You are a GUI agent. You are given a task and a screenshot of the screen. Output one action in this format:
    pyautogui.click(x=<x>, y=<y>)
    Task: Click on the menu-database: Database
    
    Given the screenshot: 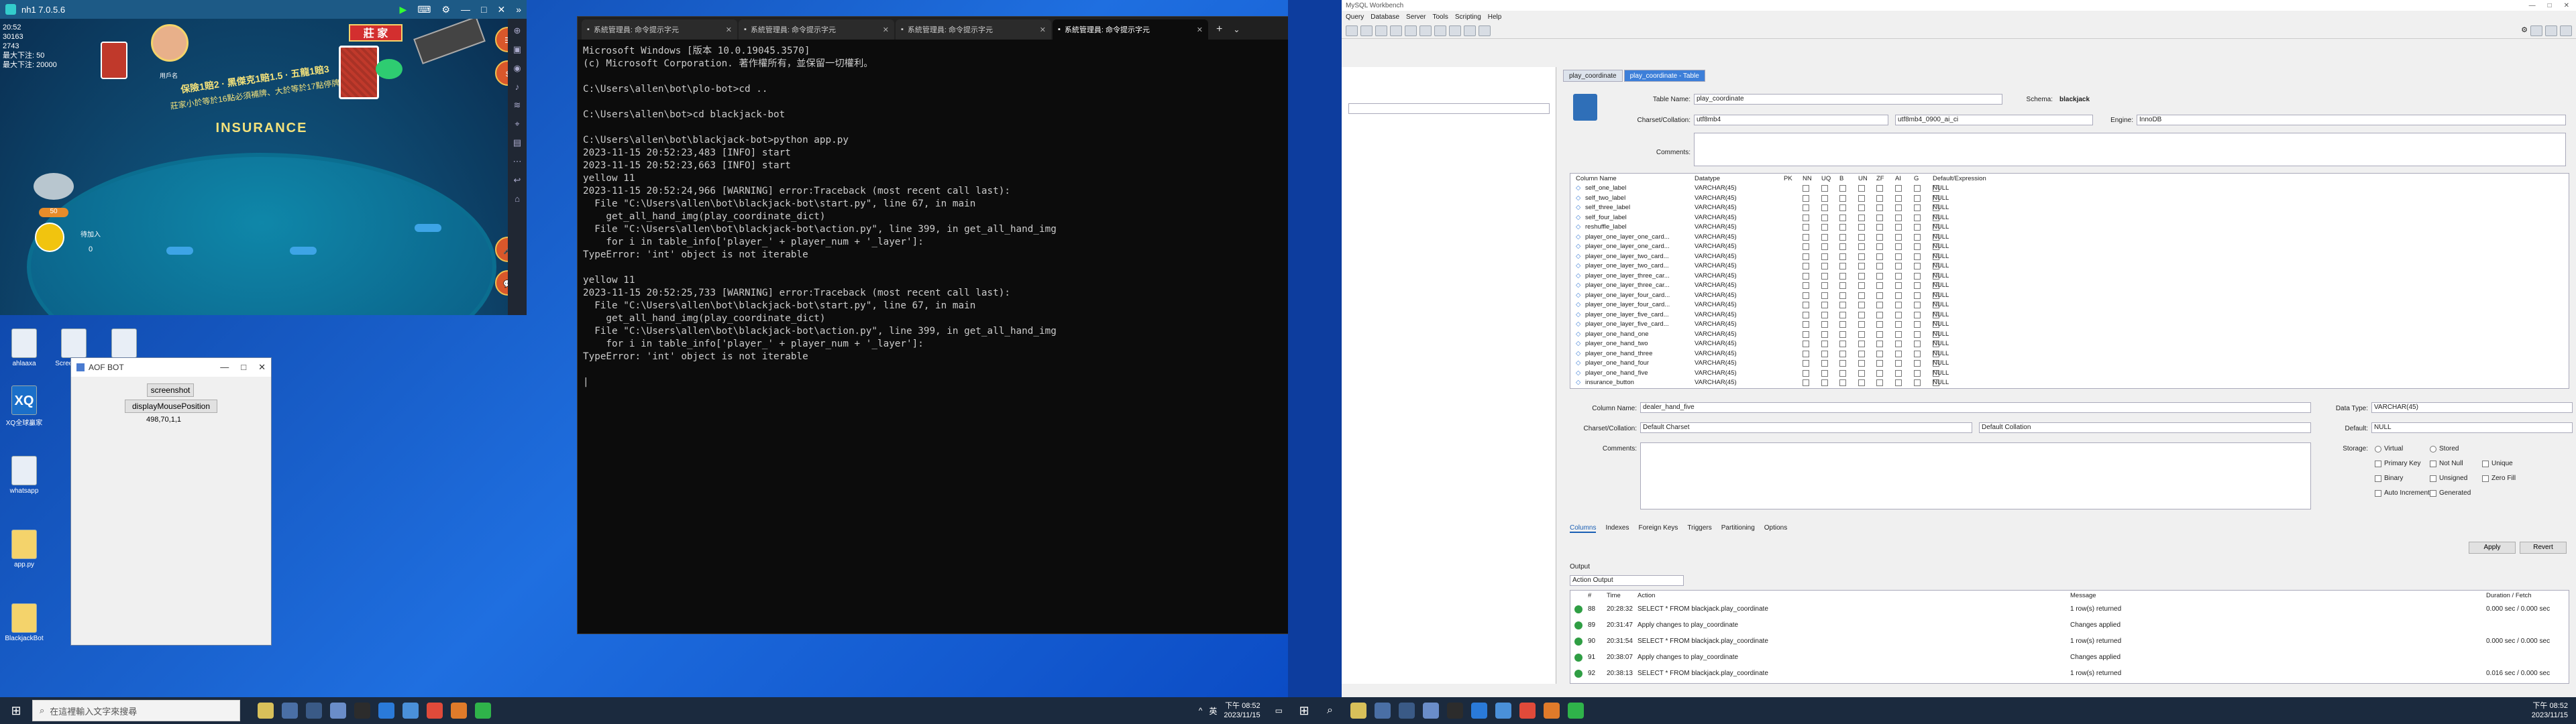 What is the action you would take?
    pyautogui.click(x=1385, y=17)
    